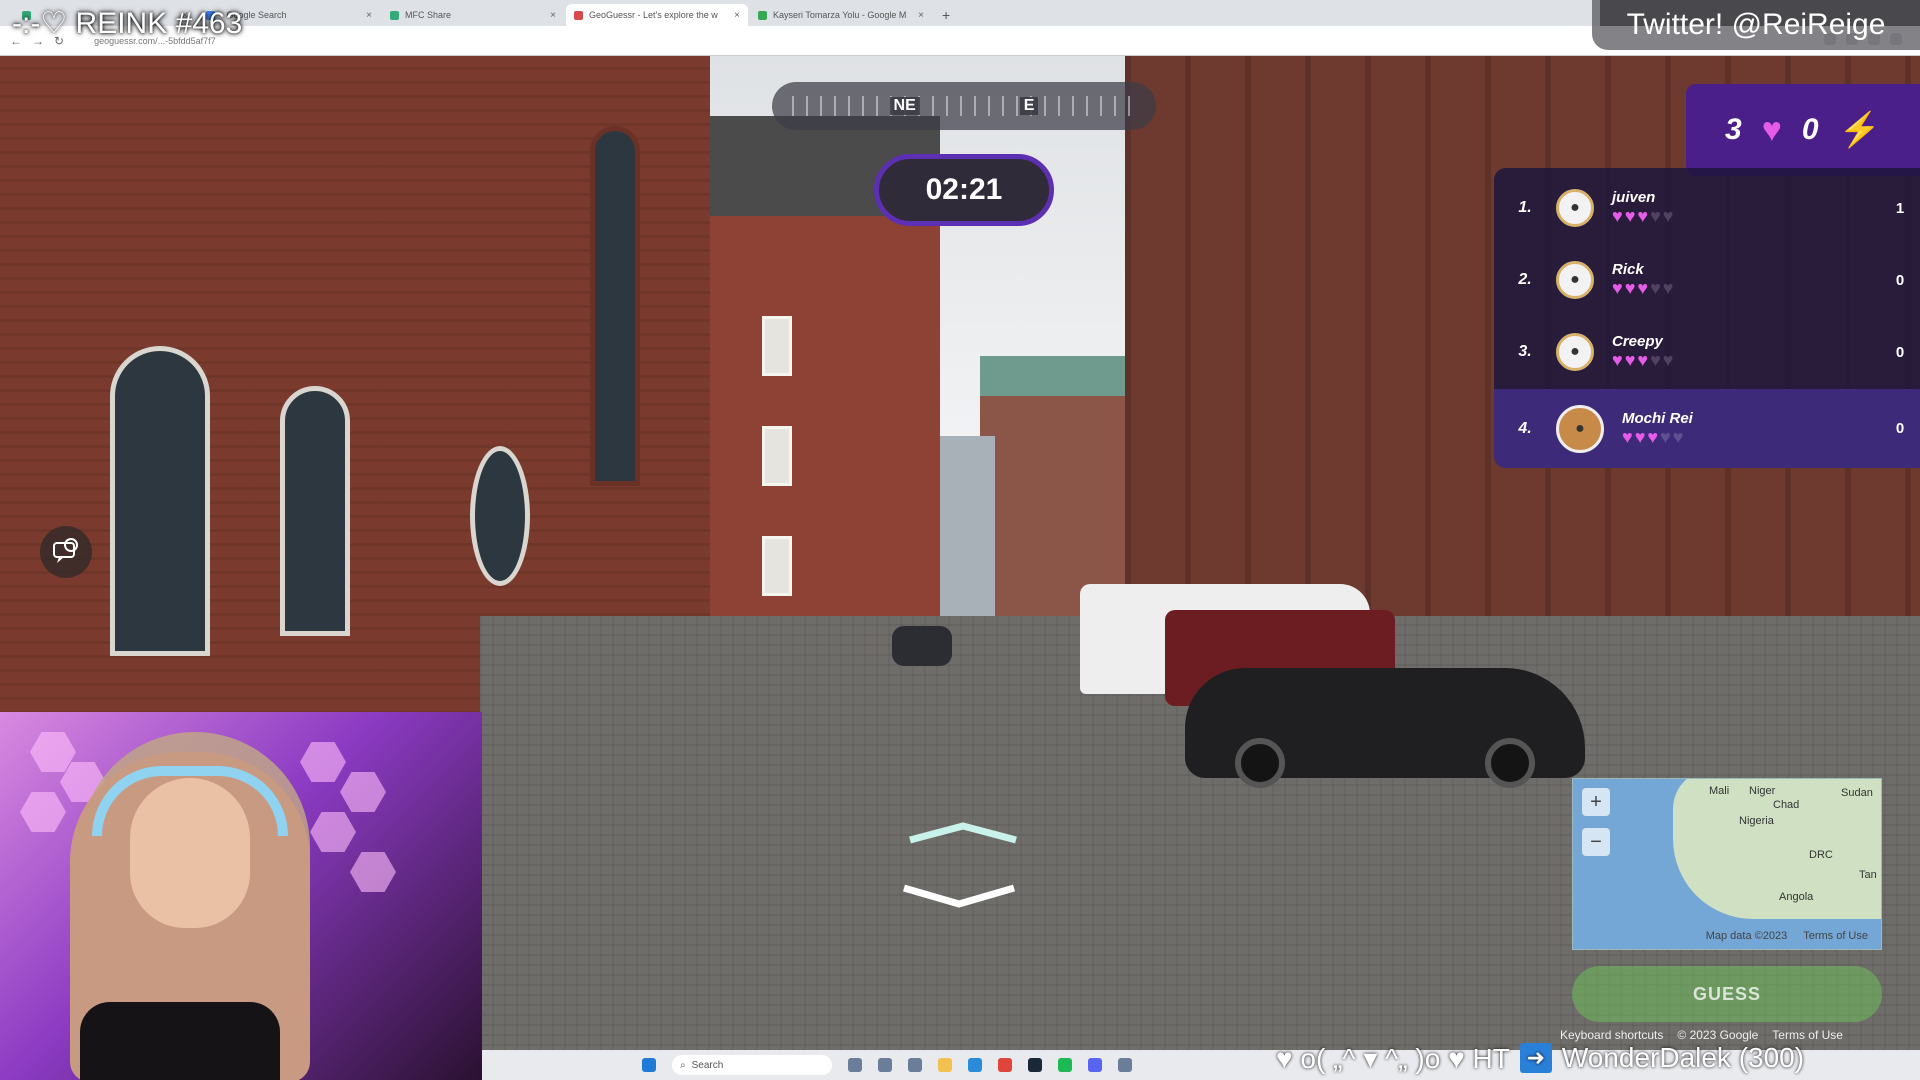 The width and height of the screenshot is (1920, 1080). Describe the element at coordinates (1385, 728) in the screenshot. I see `black-sedan` at that location.